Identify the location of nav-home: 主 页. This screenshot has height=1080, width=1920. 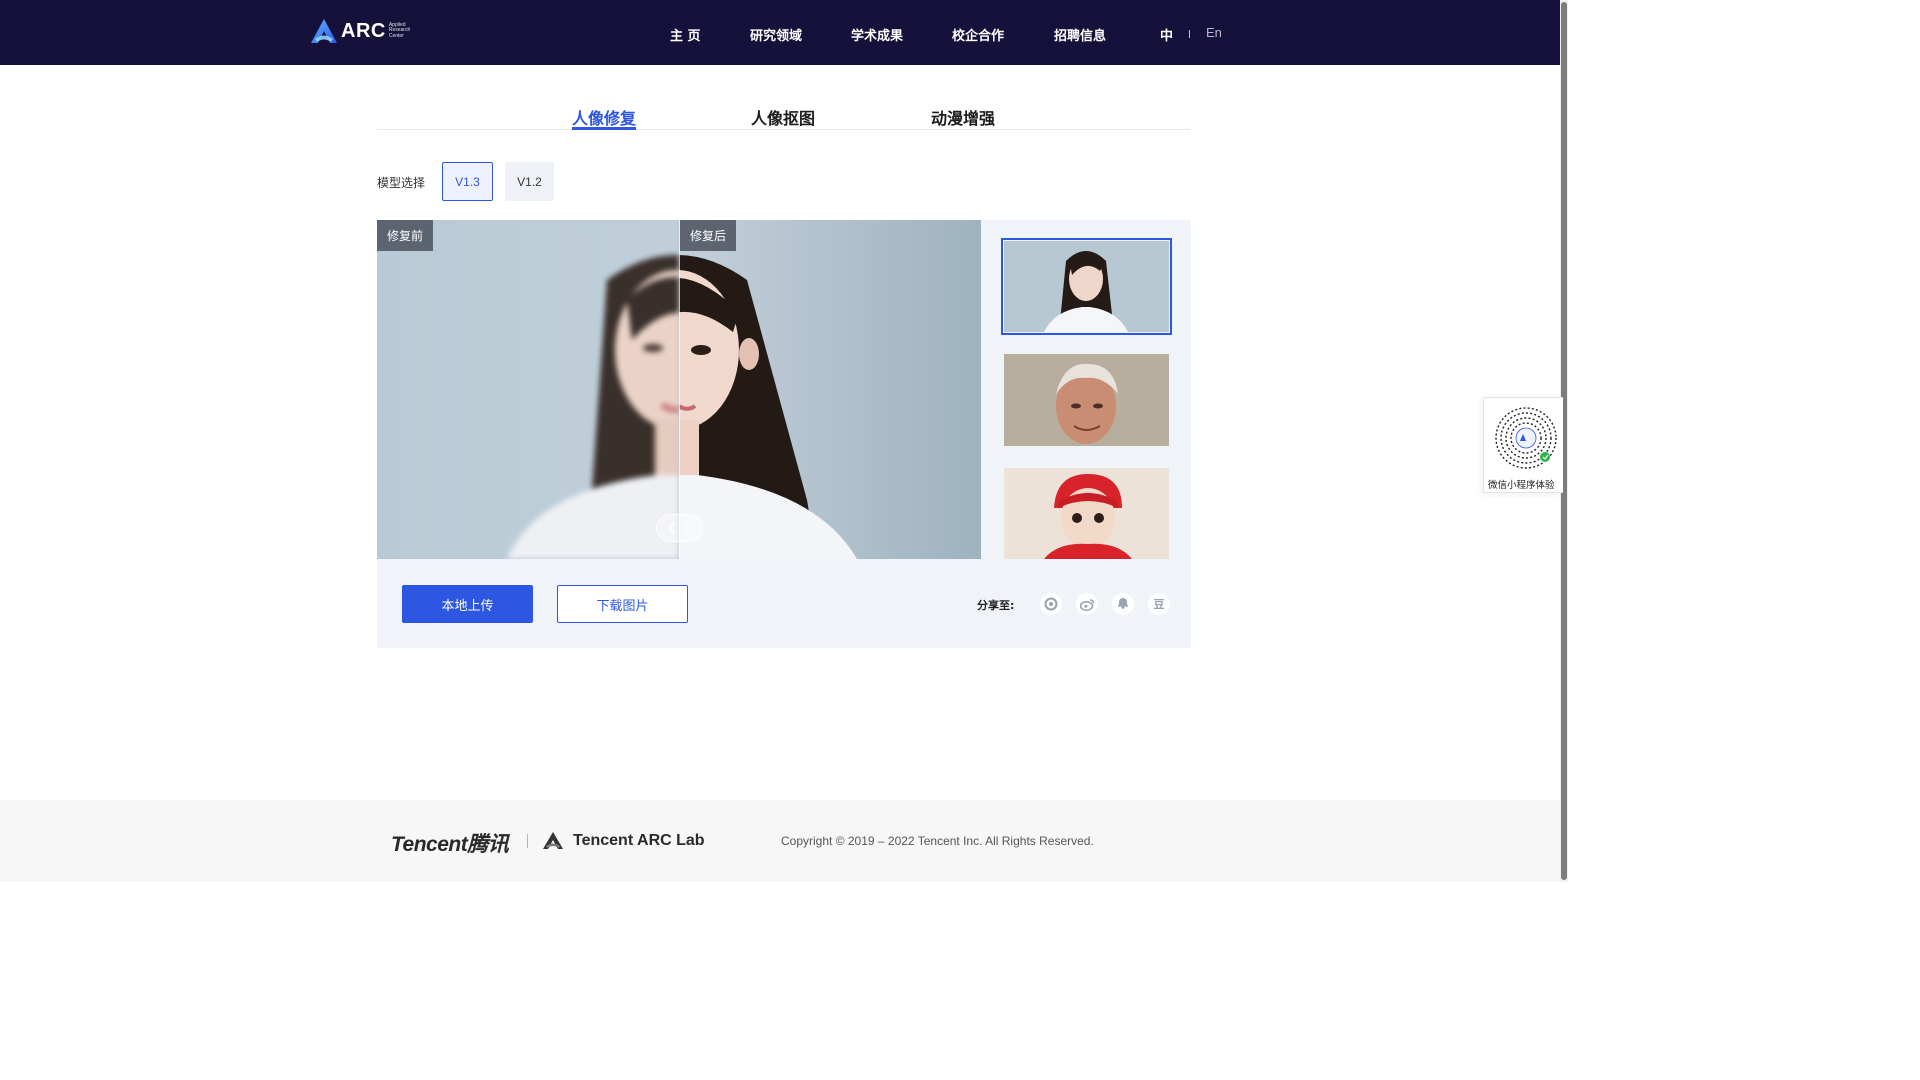
(685, 34).